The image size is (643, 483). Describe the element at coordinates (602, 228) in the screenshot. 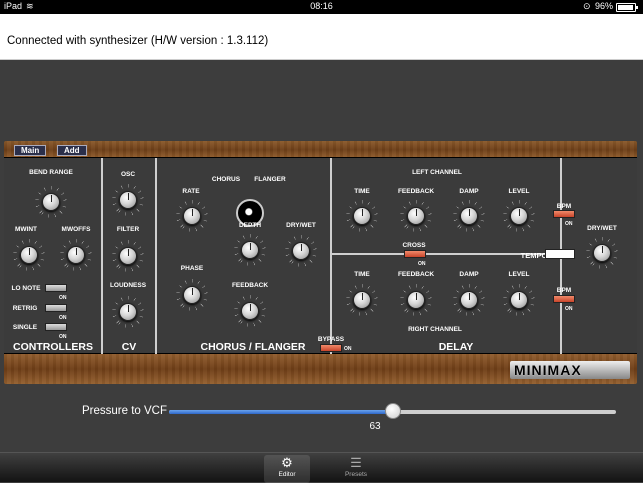

I see `delay-dry-wet-label: DRY/WET` at that location.